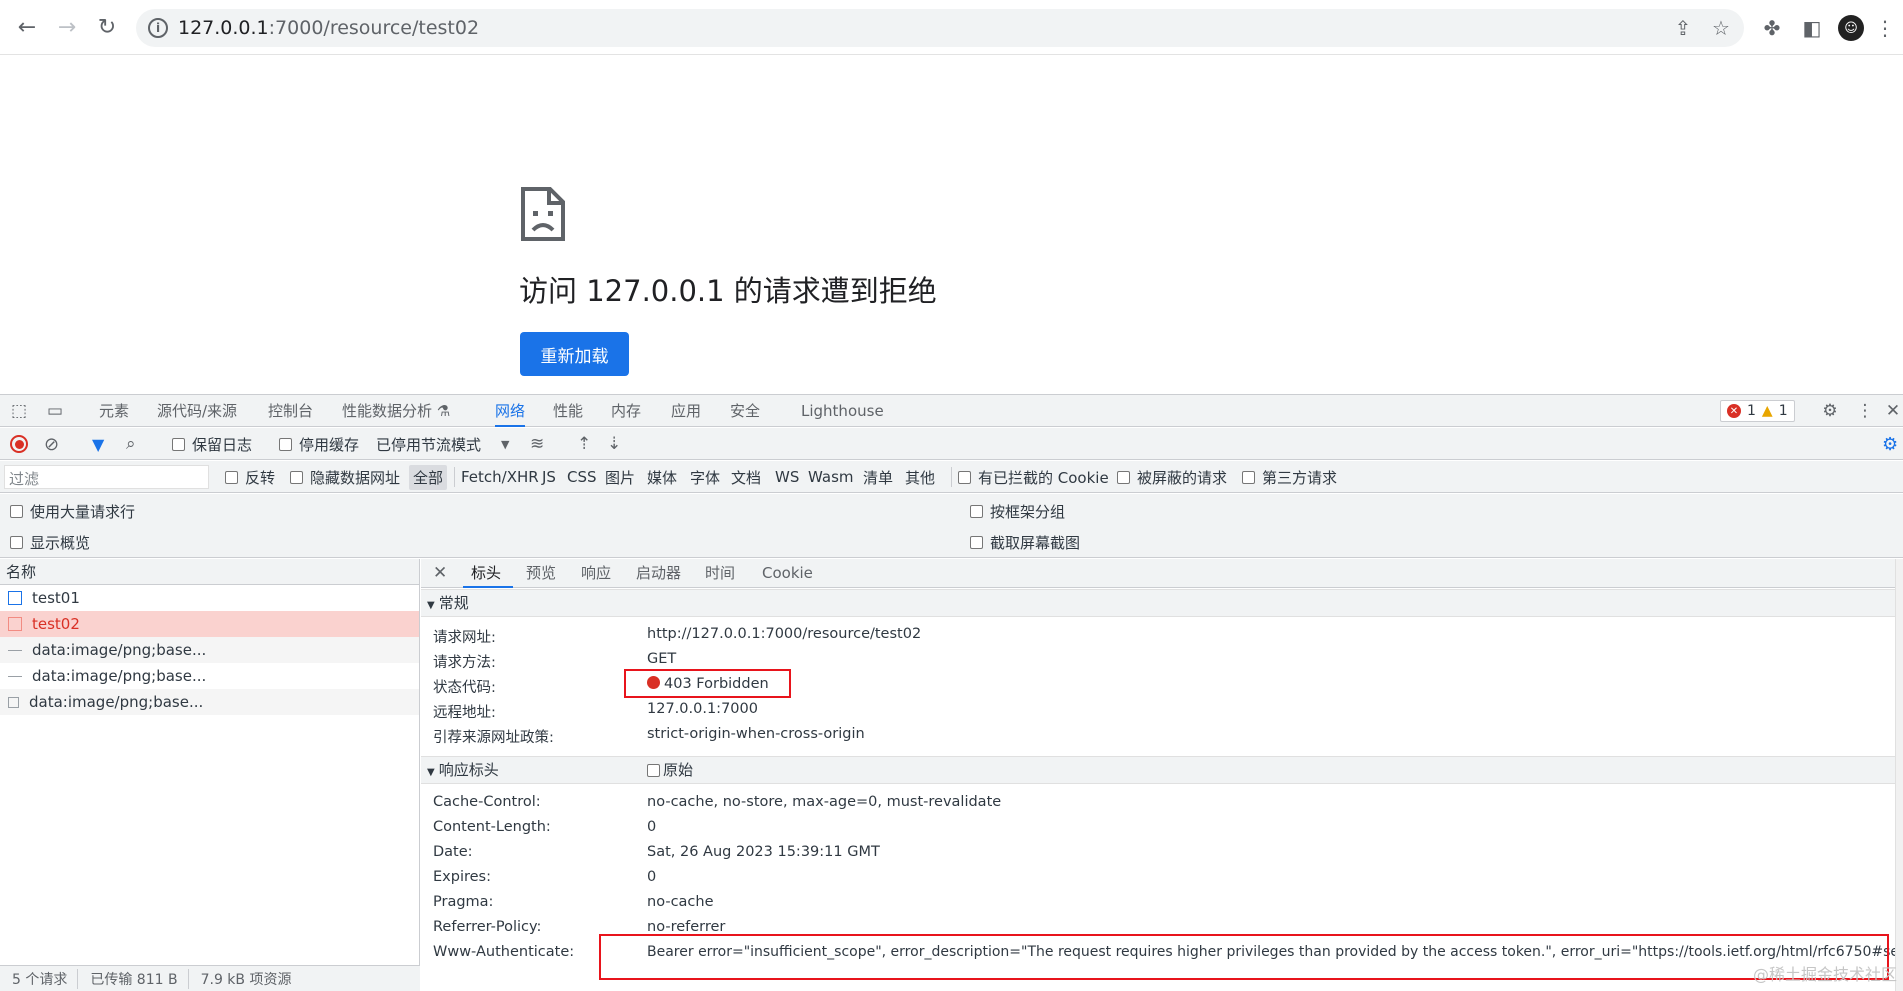  I want to click on group-by-frame-checkbox: 按框架分组, so click(1017, 511).